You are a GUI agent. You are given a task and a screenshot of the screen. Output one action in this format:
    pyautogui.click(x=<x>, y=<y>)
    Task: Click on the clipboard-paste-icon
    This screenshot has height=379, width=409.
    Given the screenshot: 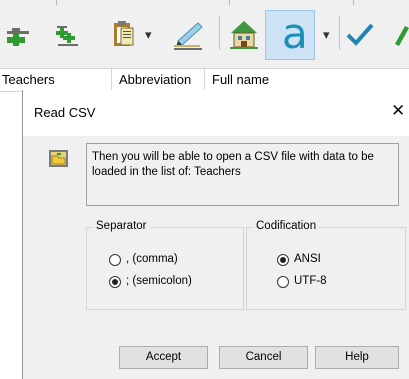 What is the action you would take?
    pyautogui.click(x=124, y=33)
    